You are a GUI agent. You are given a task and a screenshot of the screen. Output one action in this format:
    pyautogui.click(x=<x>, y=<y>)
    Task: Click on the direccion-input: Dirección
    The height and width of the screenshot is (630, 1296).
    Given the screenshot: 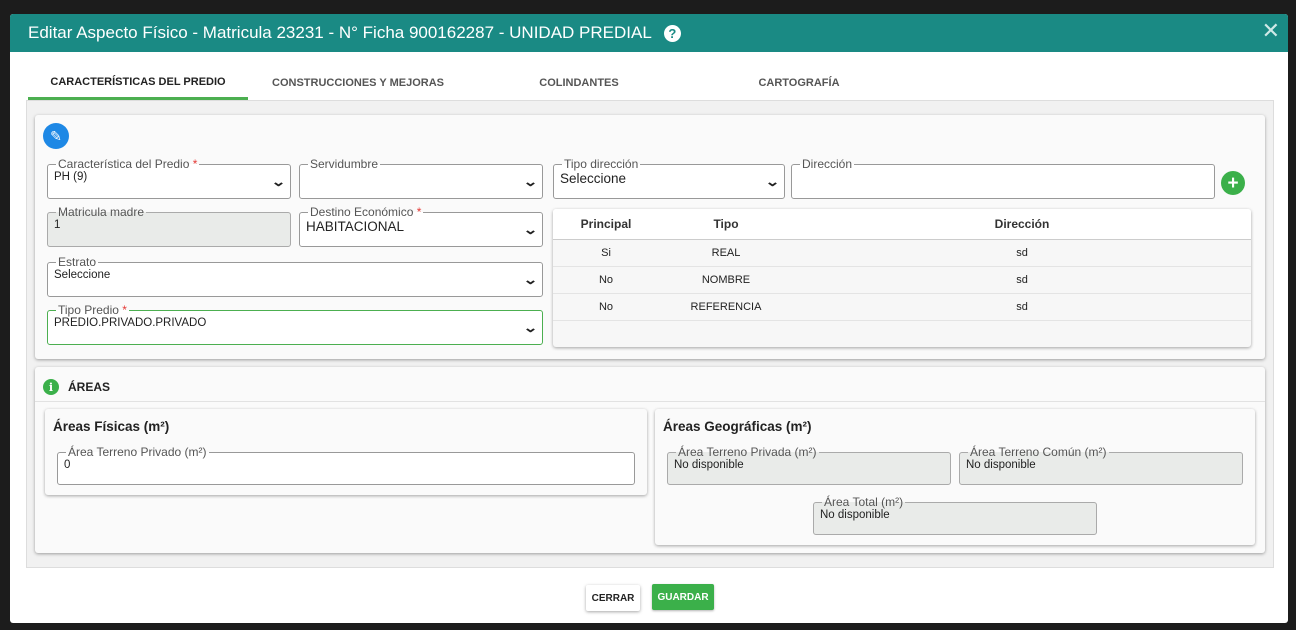 What is the action you would take?
    pyautogui.click(x=1003, y=178)
    